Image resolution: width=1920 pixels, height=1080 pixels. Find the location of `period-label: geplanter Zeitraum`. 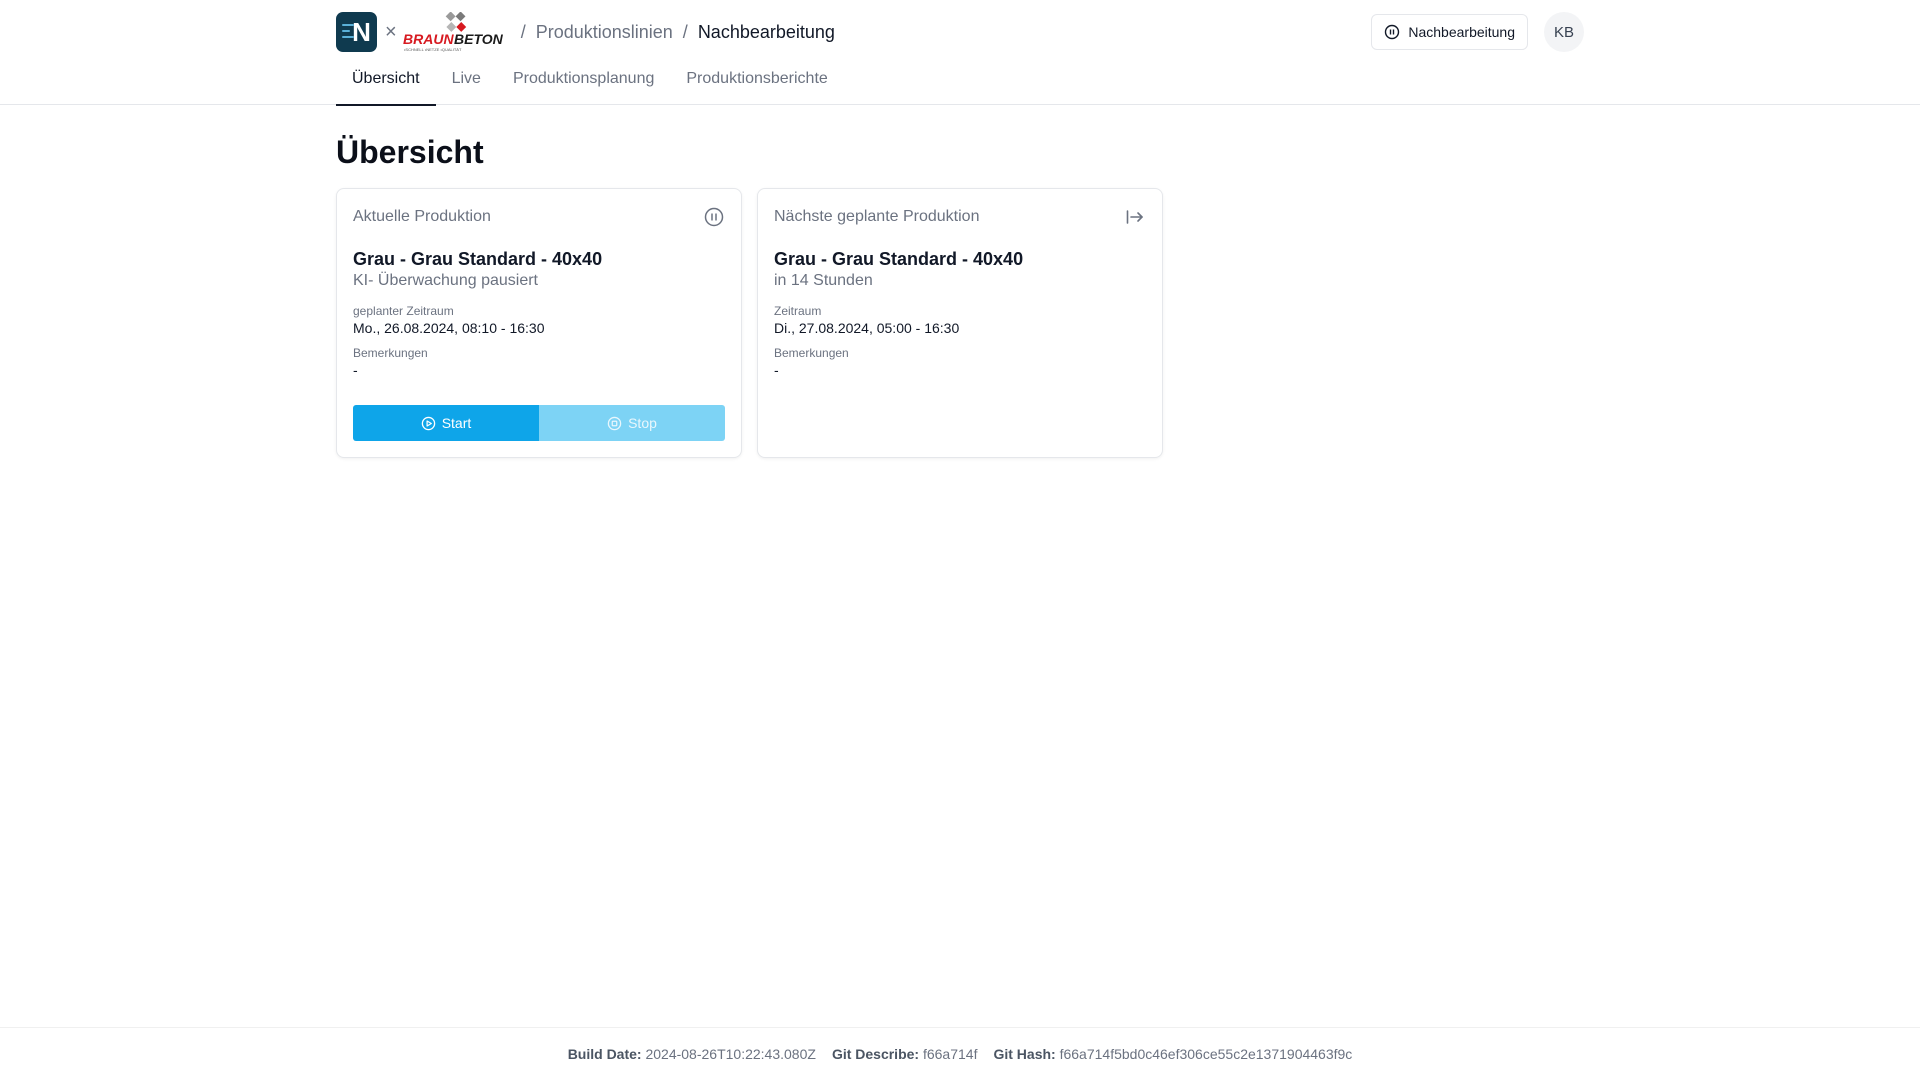

period-label: geplanter Zeitraum is located at coordinates (403, 311).